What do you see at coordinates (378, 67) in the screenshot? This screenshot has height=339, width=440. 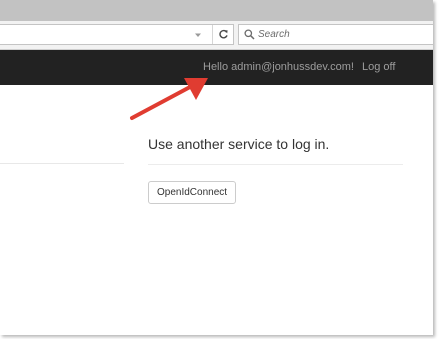 I see `log-off-link: Log off` at bounding box center [378, 67].